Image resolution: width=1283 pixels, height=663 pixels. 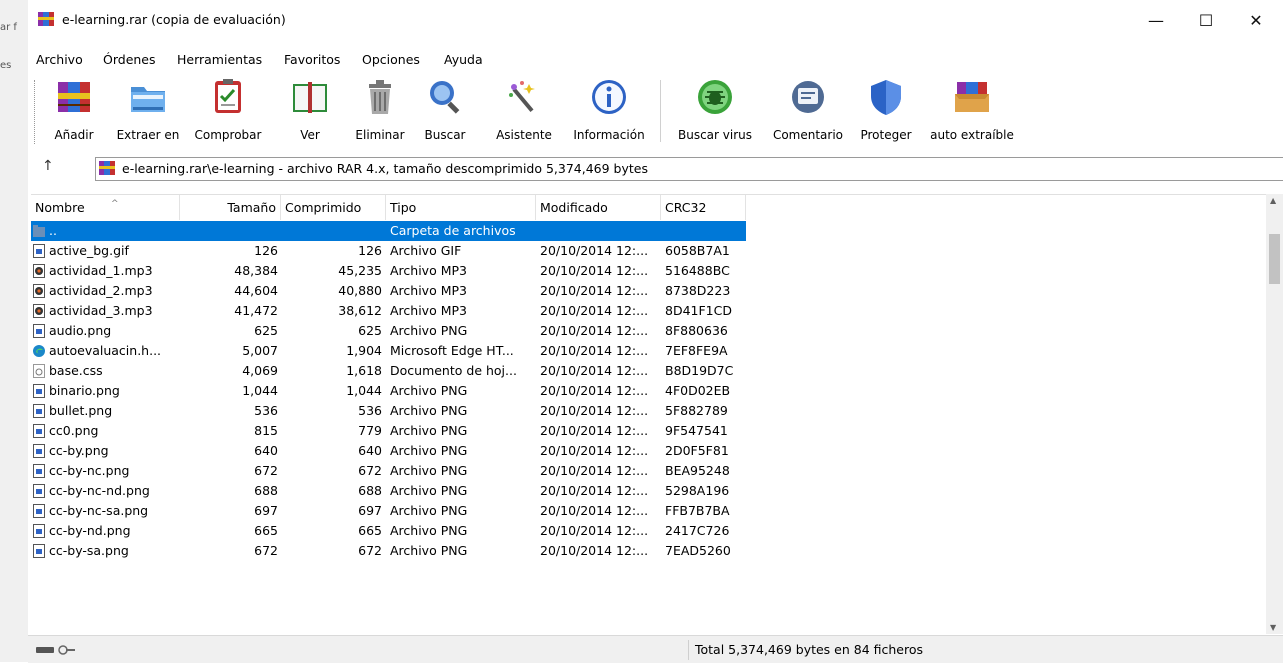 What do you see at coordinates (56, 650) in the screenshot?
I see `drive-key-icon` at bounding box center [56, 650].